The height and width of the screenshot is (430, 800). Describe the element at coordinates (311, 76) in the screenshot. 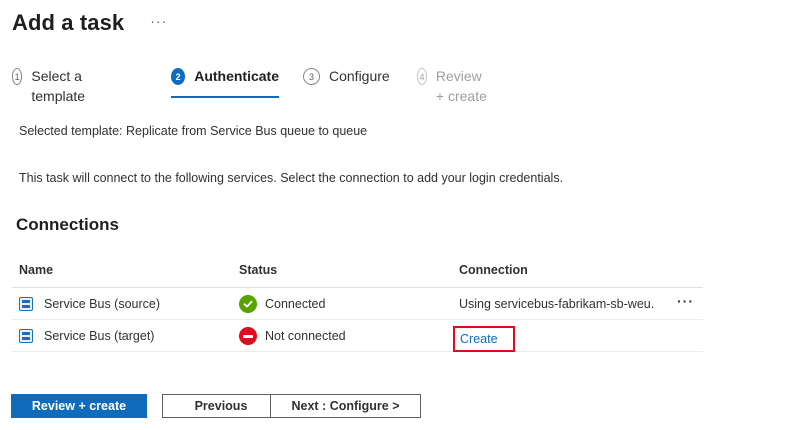

I see `step-number-3: 3` at that location.